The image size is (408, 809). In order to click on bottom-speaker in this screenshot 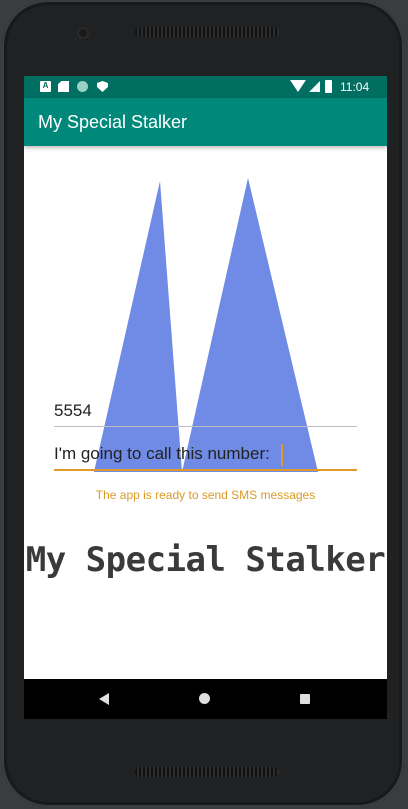, I will do `click(207, 772)`.